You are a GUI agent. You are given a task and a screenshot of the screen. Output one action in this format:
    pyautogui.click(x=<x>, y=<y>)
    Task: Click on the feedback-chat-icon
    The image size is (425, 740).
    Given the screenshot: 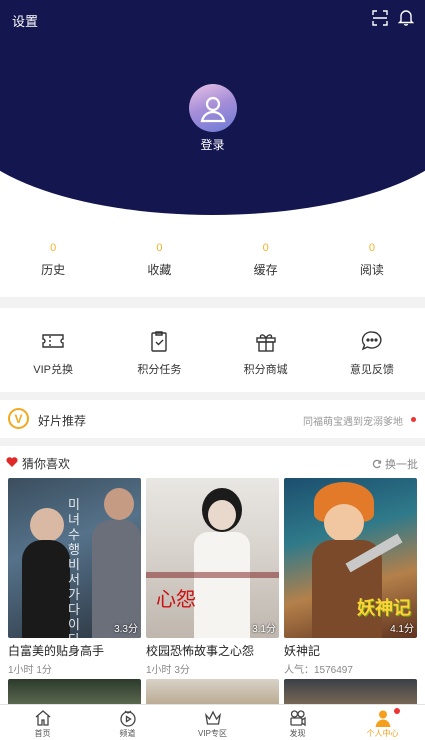 What is the action you would take?
    pyautogui.click(x=371, y=341)
    